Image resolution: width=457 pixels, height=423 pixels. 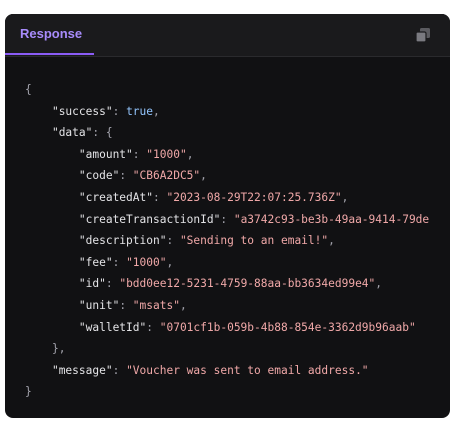 I want to click on json-key-code: "code", so click(x=99, y=176).